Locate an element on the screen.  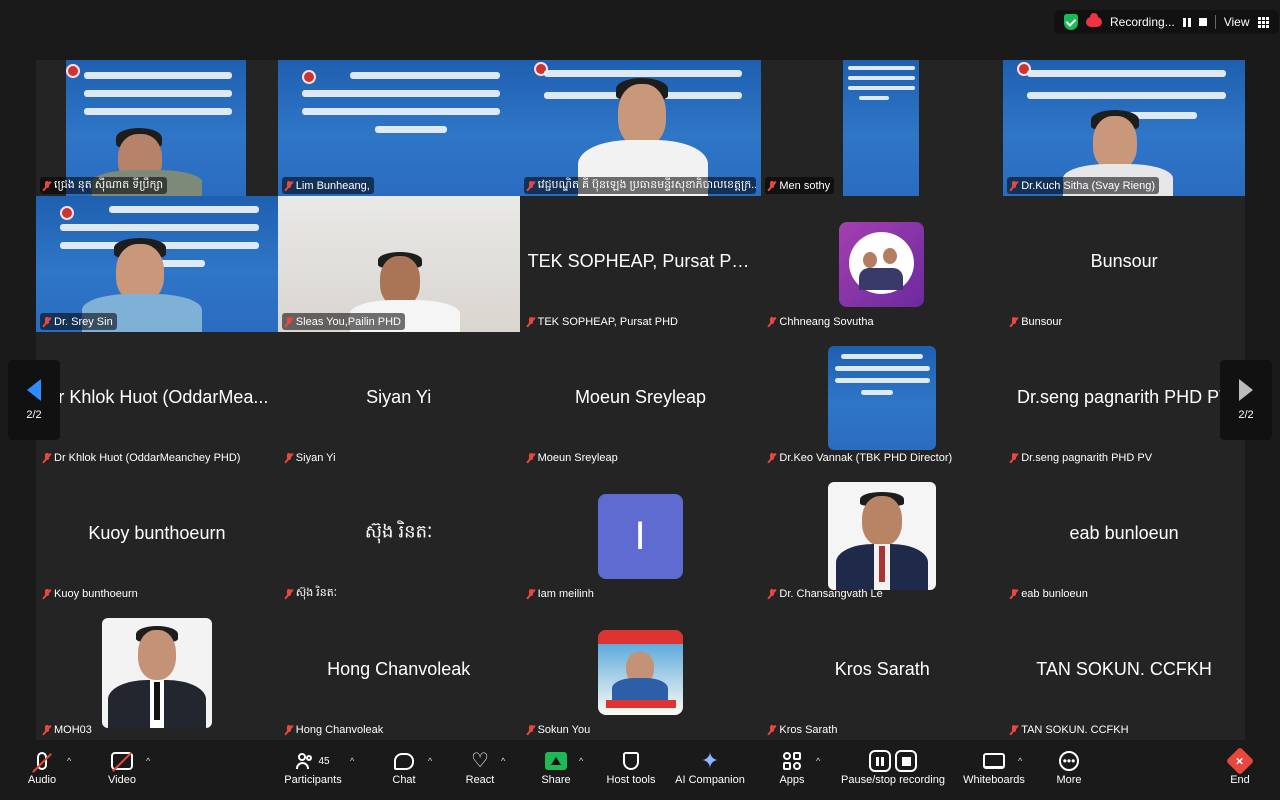
participant-tile: Dr. Chansangvath Le is located at coordinates (882, 536).